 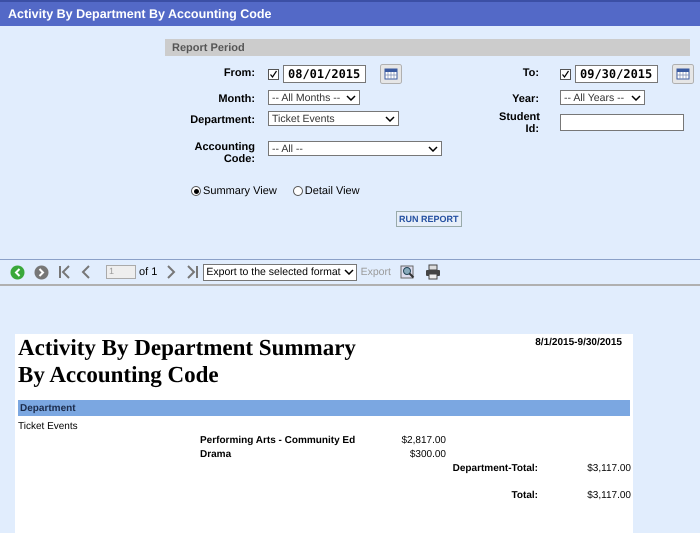 What do you see at coordinates (525, 98) in the screenshot?
I see `field-label: Year:` at bounding box center [525, 98].